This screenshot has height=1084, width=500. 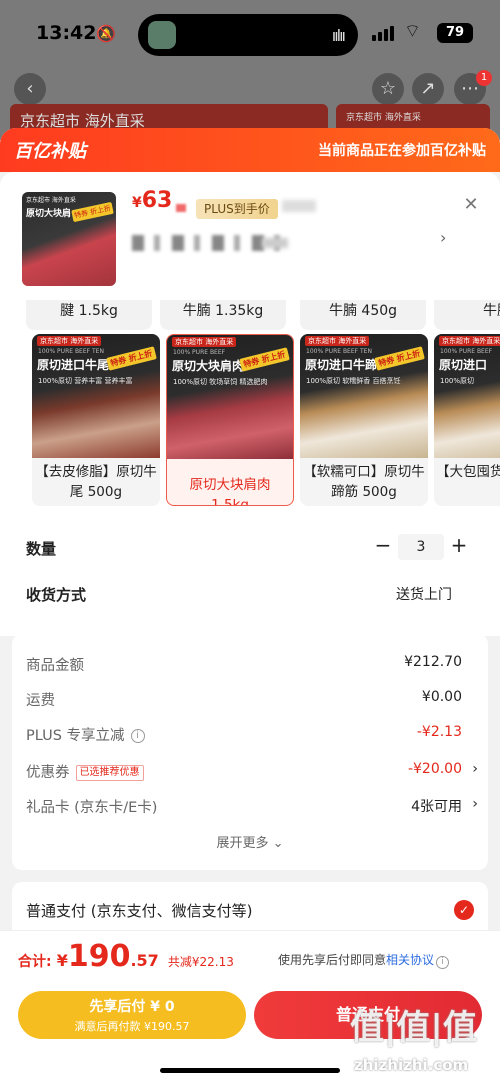 I want to click on redacted-mark, so click(x=181, y=208).